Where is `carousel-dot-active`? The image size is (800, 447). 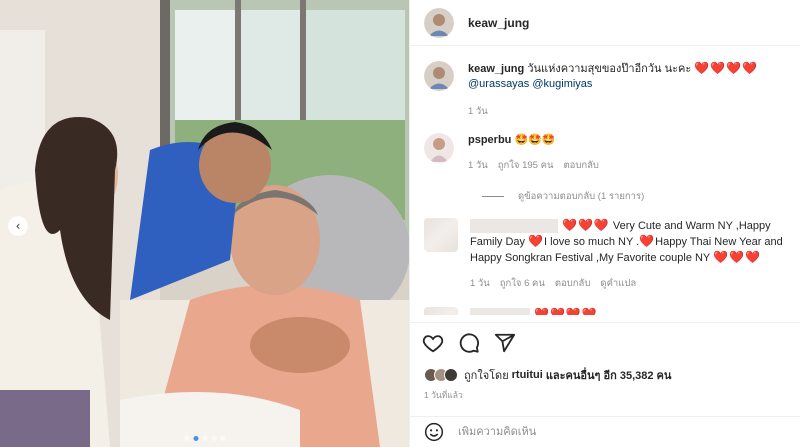 carousel-dot-active is located at coordinates (195, 438).